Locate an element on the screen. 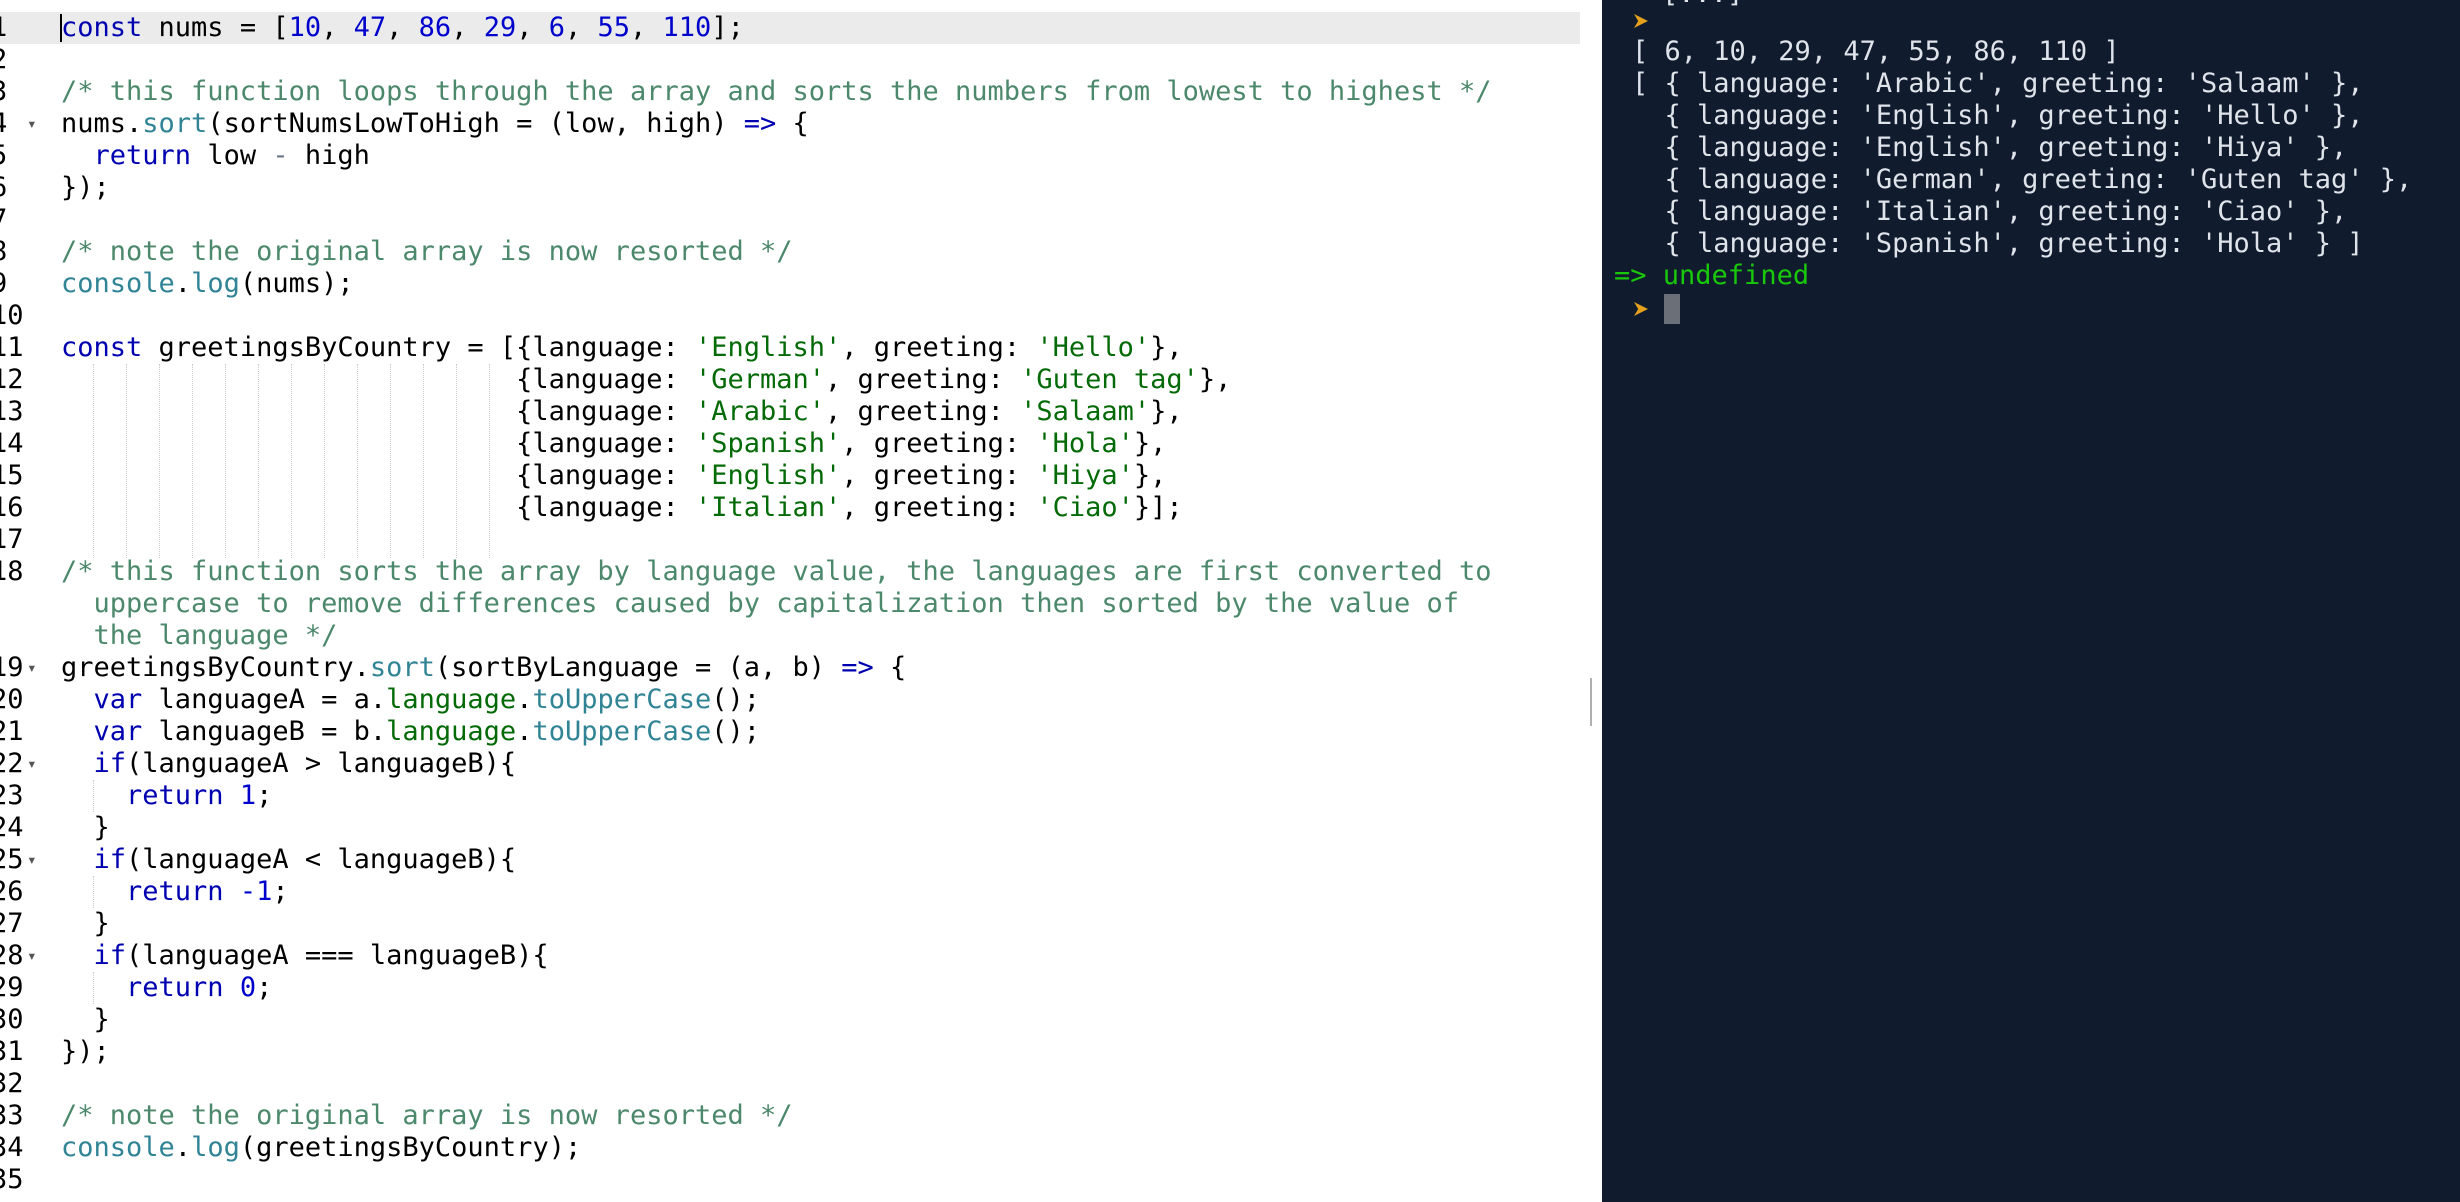  code-line: return low - high is located at coordinates (818, 156).